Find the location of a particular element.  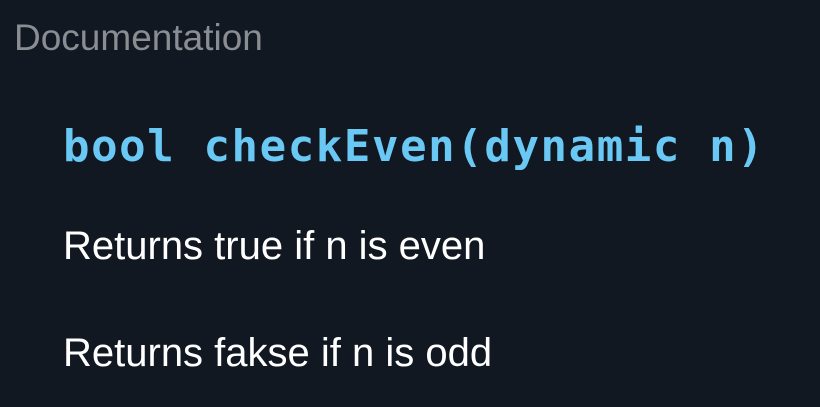

description-line-true: Returns true if n is even is located at coordinates (274, 246).